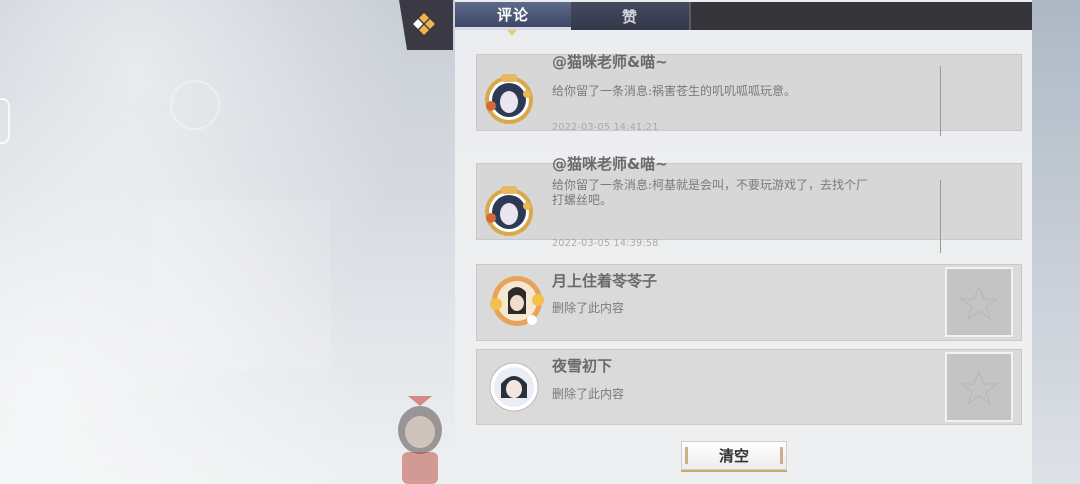 The height and width of the screenshot is (484, 1080). What do you see at coordinates (512, 33) in the screenshot?
I see `active-tab-caret-icon` at bounding box center [512, 33].